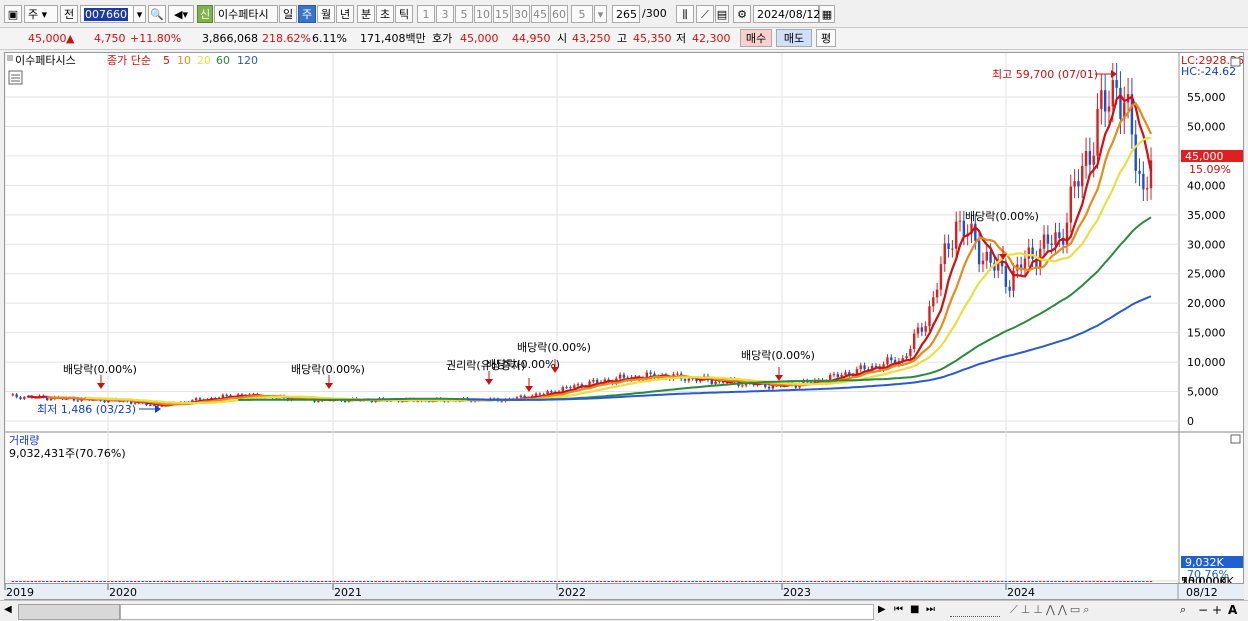 The height and width of the screenshot is (621, 1248). Describe the element at coordinates (756, 38) in the screenshot. I see `buy-button: 매수` at that location.